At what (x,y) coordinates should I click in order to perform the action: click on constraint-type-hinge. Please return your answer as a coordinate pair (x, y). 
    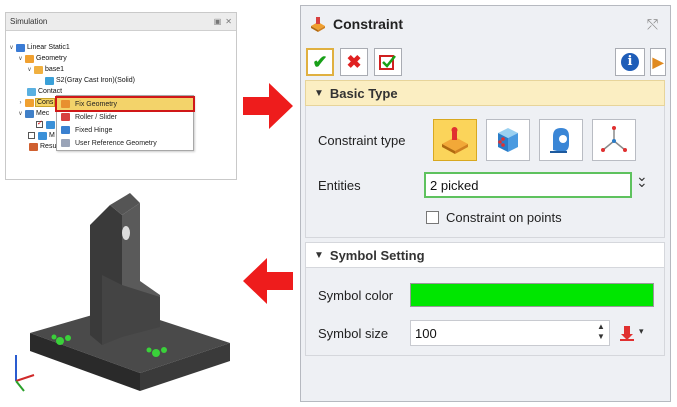
    Looking at the image, I should click on (561, 140).